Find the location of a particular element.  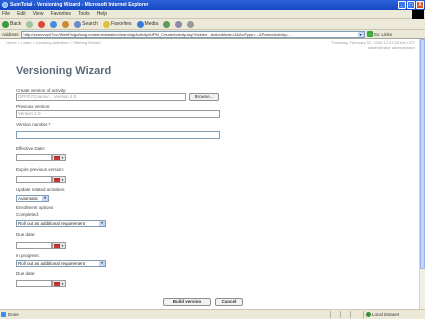

build-version-button: Build version is located at coordinates (187, 302).